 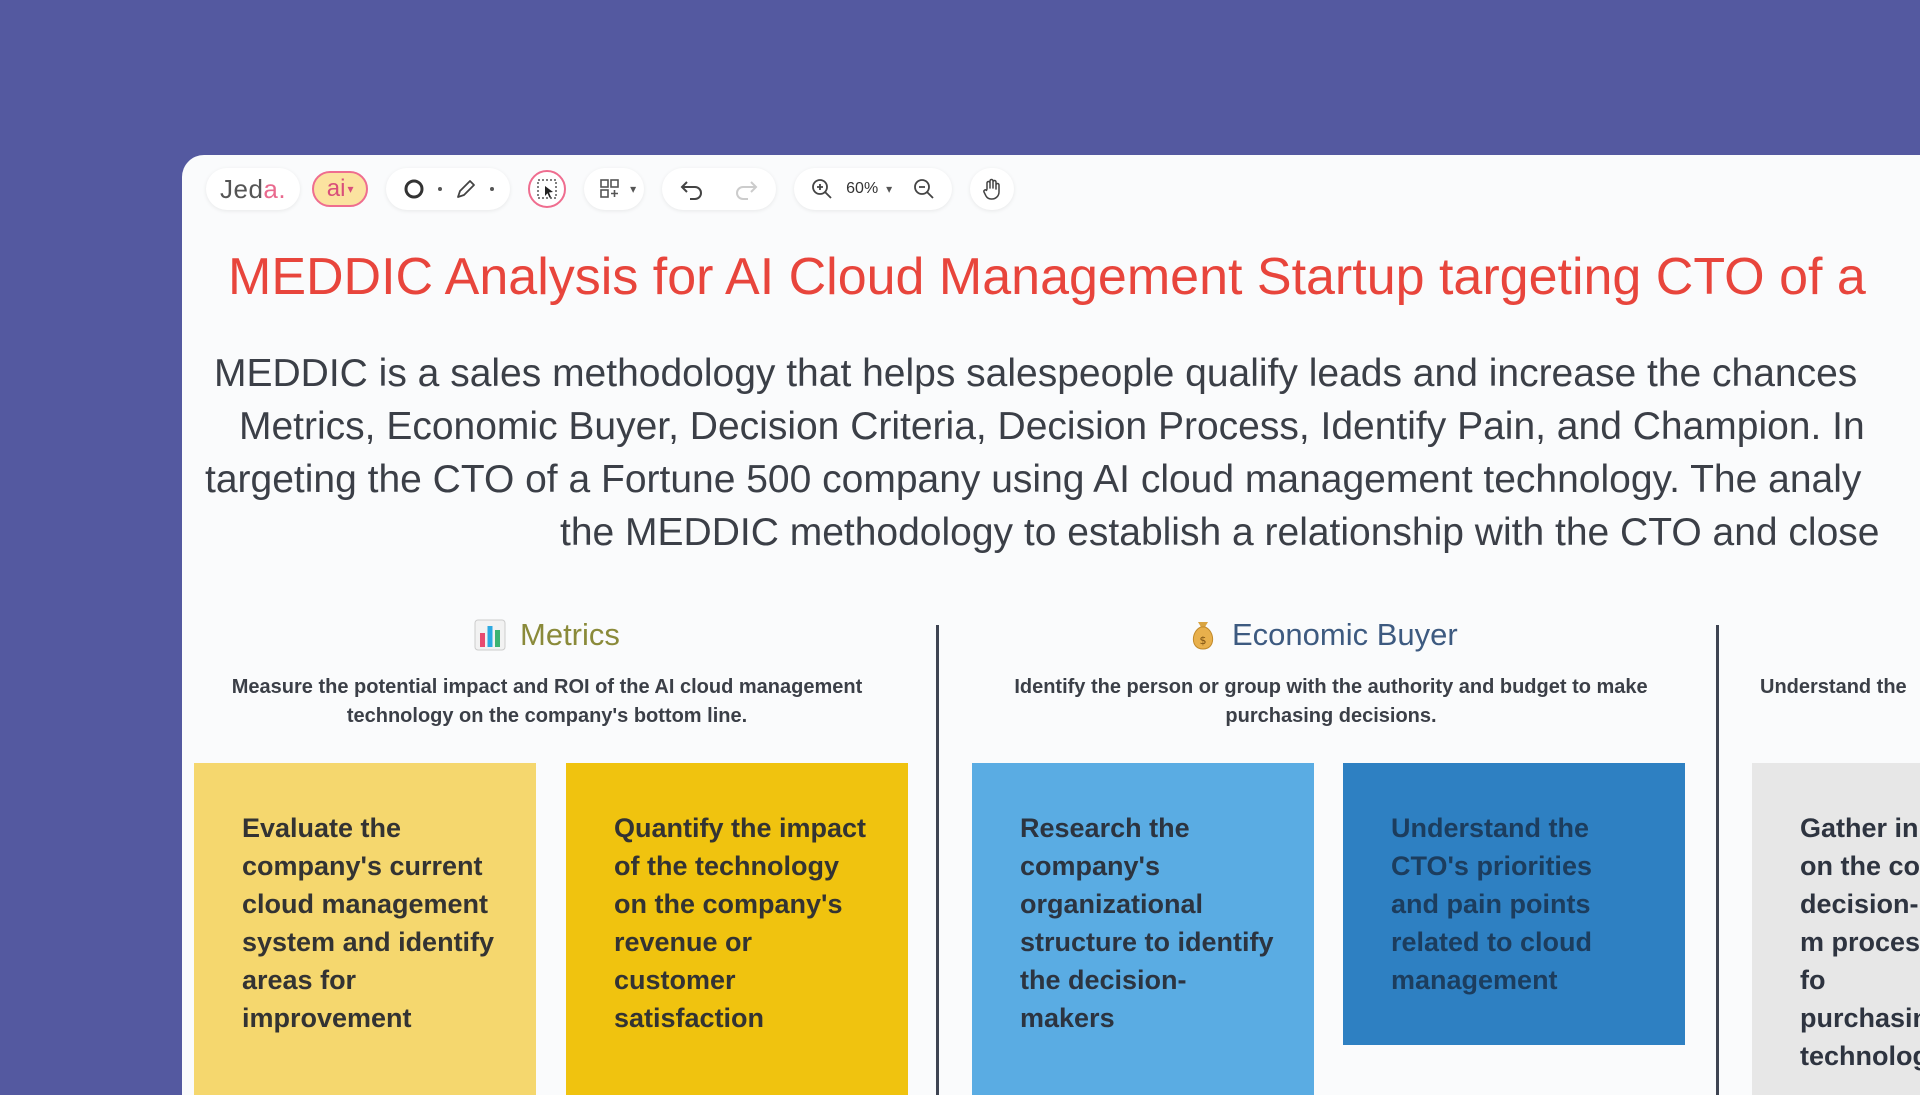 I want to click on toolbar: Jeda. ai ▾ ▾ 60% ▾, so click(x=619, y=189).